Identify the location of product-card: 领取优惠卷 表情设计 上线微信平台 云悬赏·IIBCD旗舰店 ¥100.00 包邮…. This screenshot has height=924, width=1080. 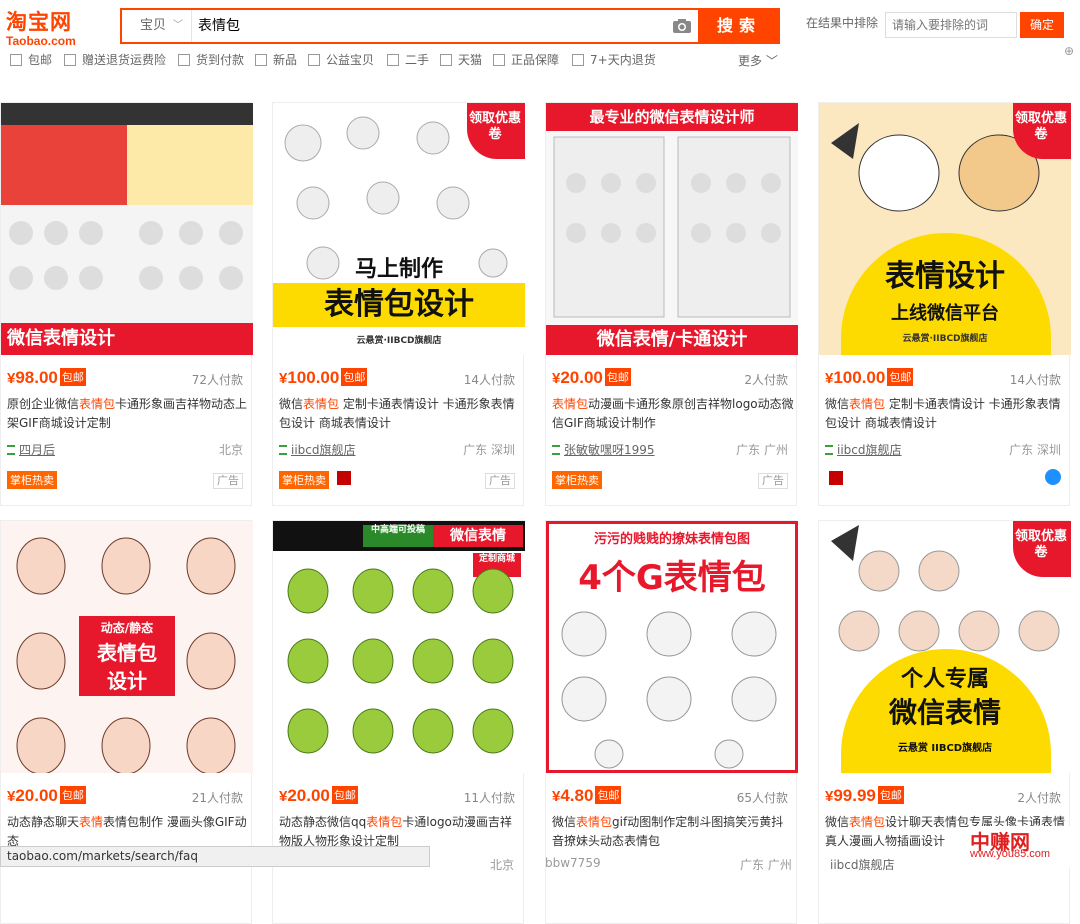
(944, 304).